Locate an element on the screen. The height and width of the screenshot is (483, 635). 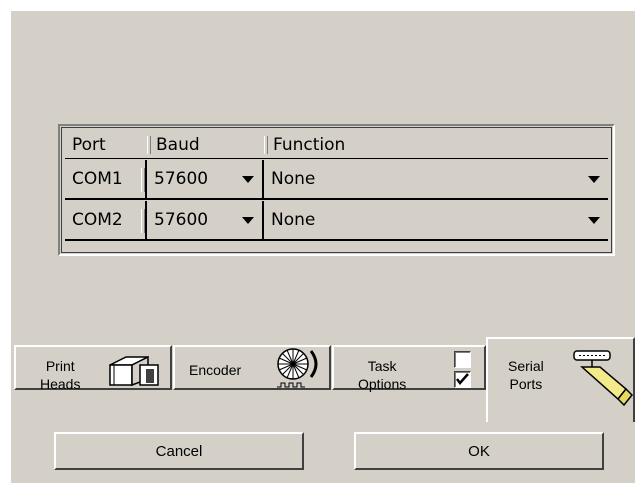
tab-serial-ports-line1: Serial is located at coordinates (526, 366).